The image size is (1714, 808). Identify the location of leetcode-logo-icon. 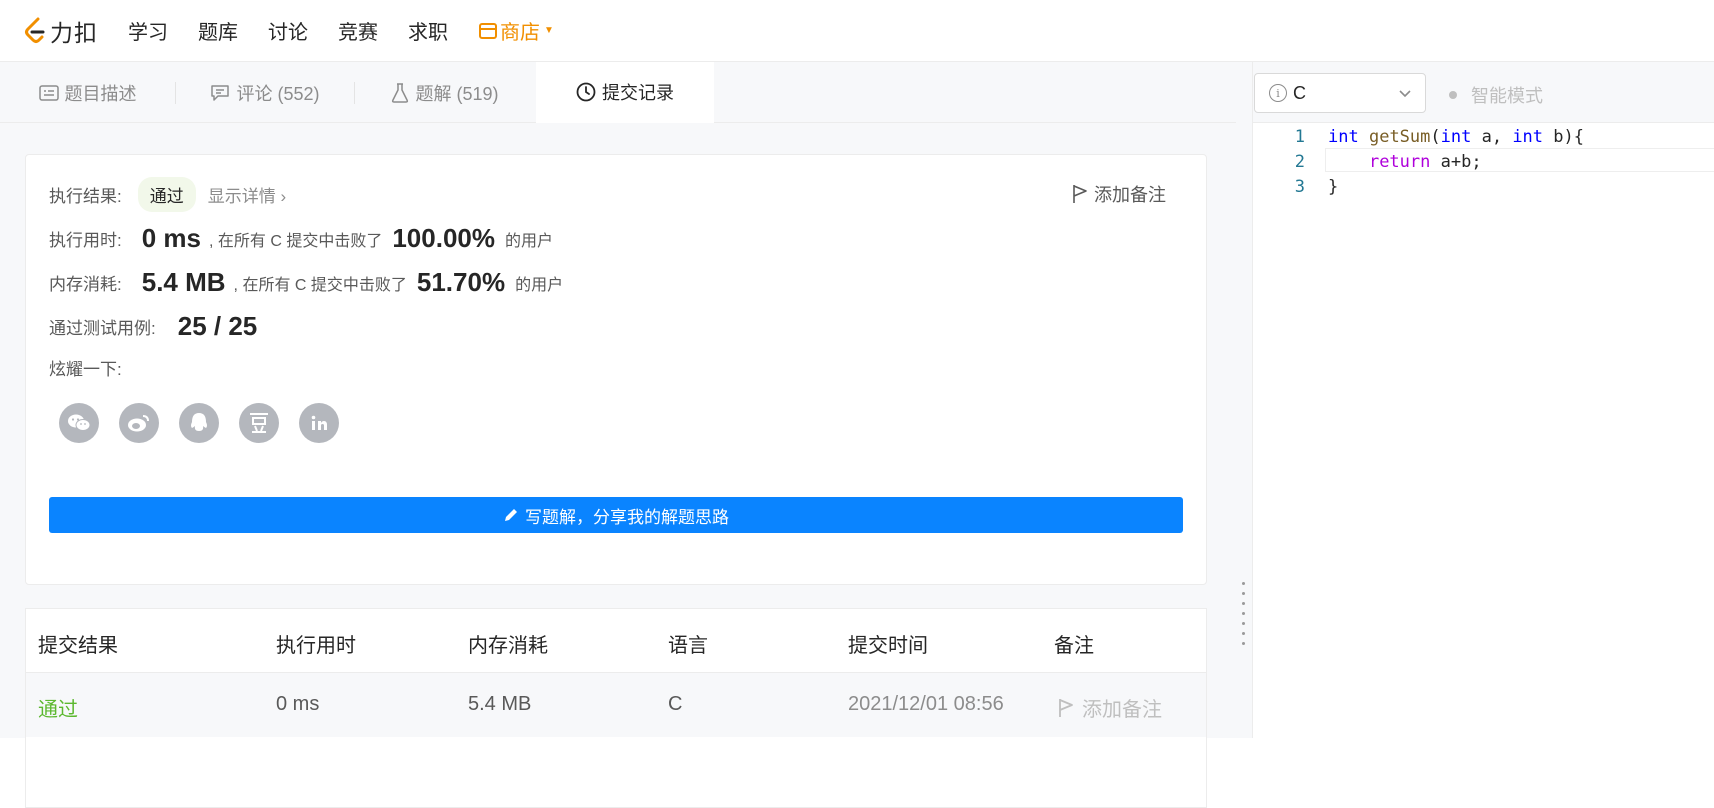
(35, 30).